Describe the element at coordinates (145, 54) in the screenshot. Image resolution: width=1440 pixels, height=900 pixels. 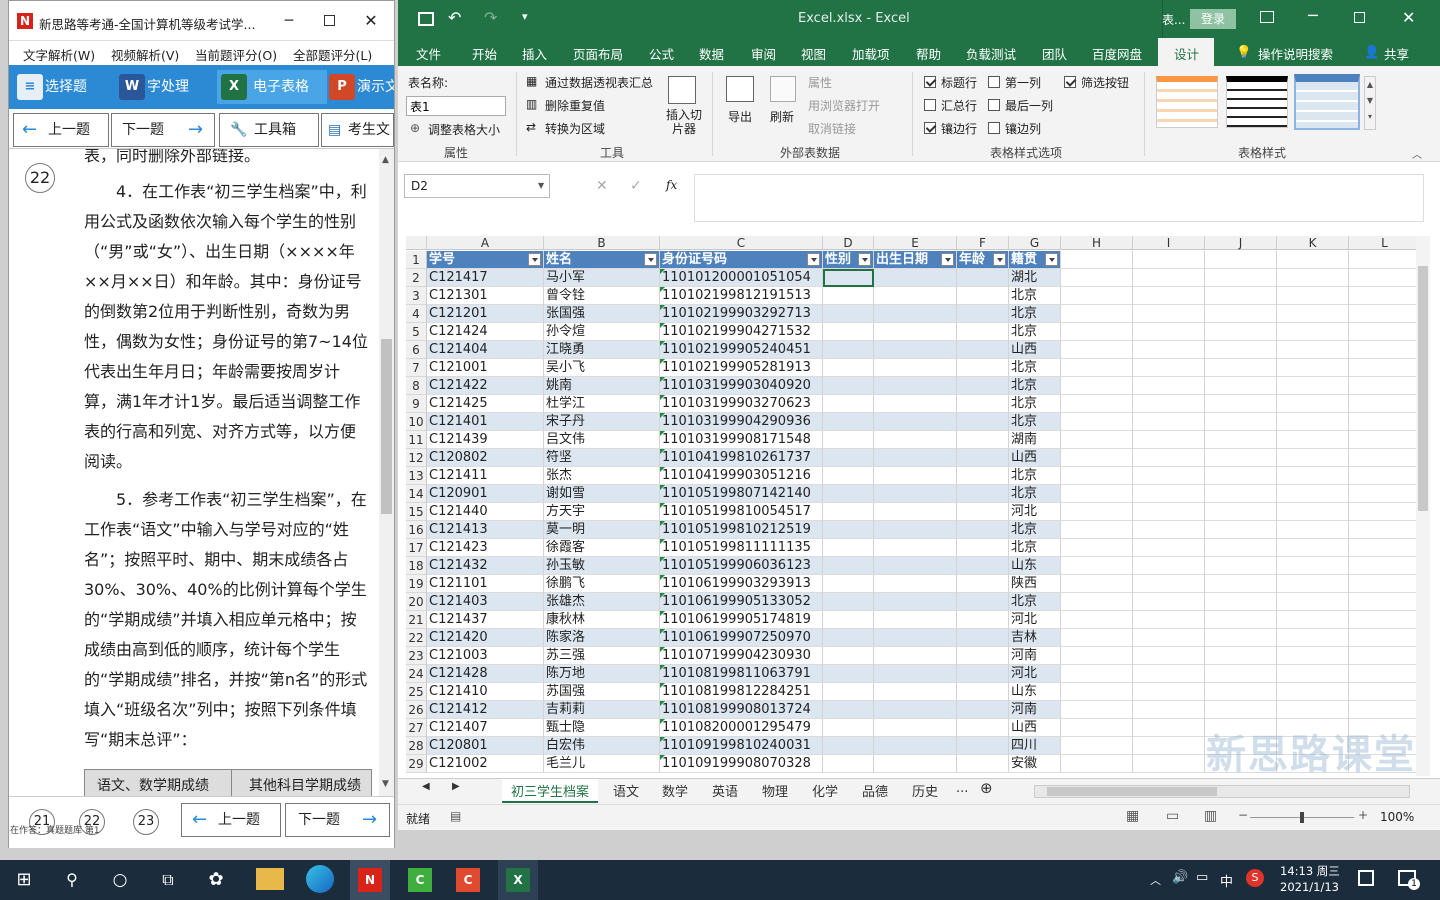
I see `menu-video-analysis: 视频解析(V)` at that location.